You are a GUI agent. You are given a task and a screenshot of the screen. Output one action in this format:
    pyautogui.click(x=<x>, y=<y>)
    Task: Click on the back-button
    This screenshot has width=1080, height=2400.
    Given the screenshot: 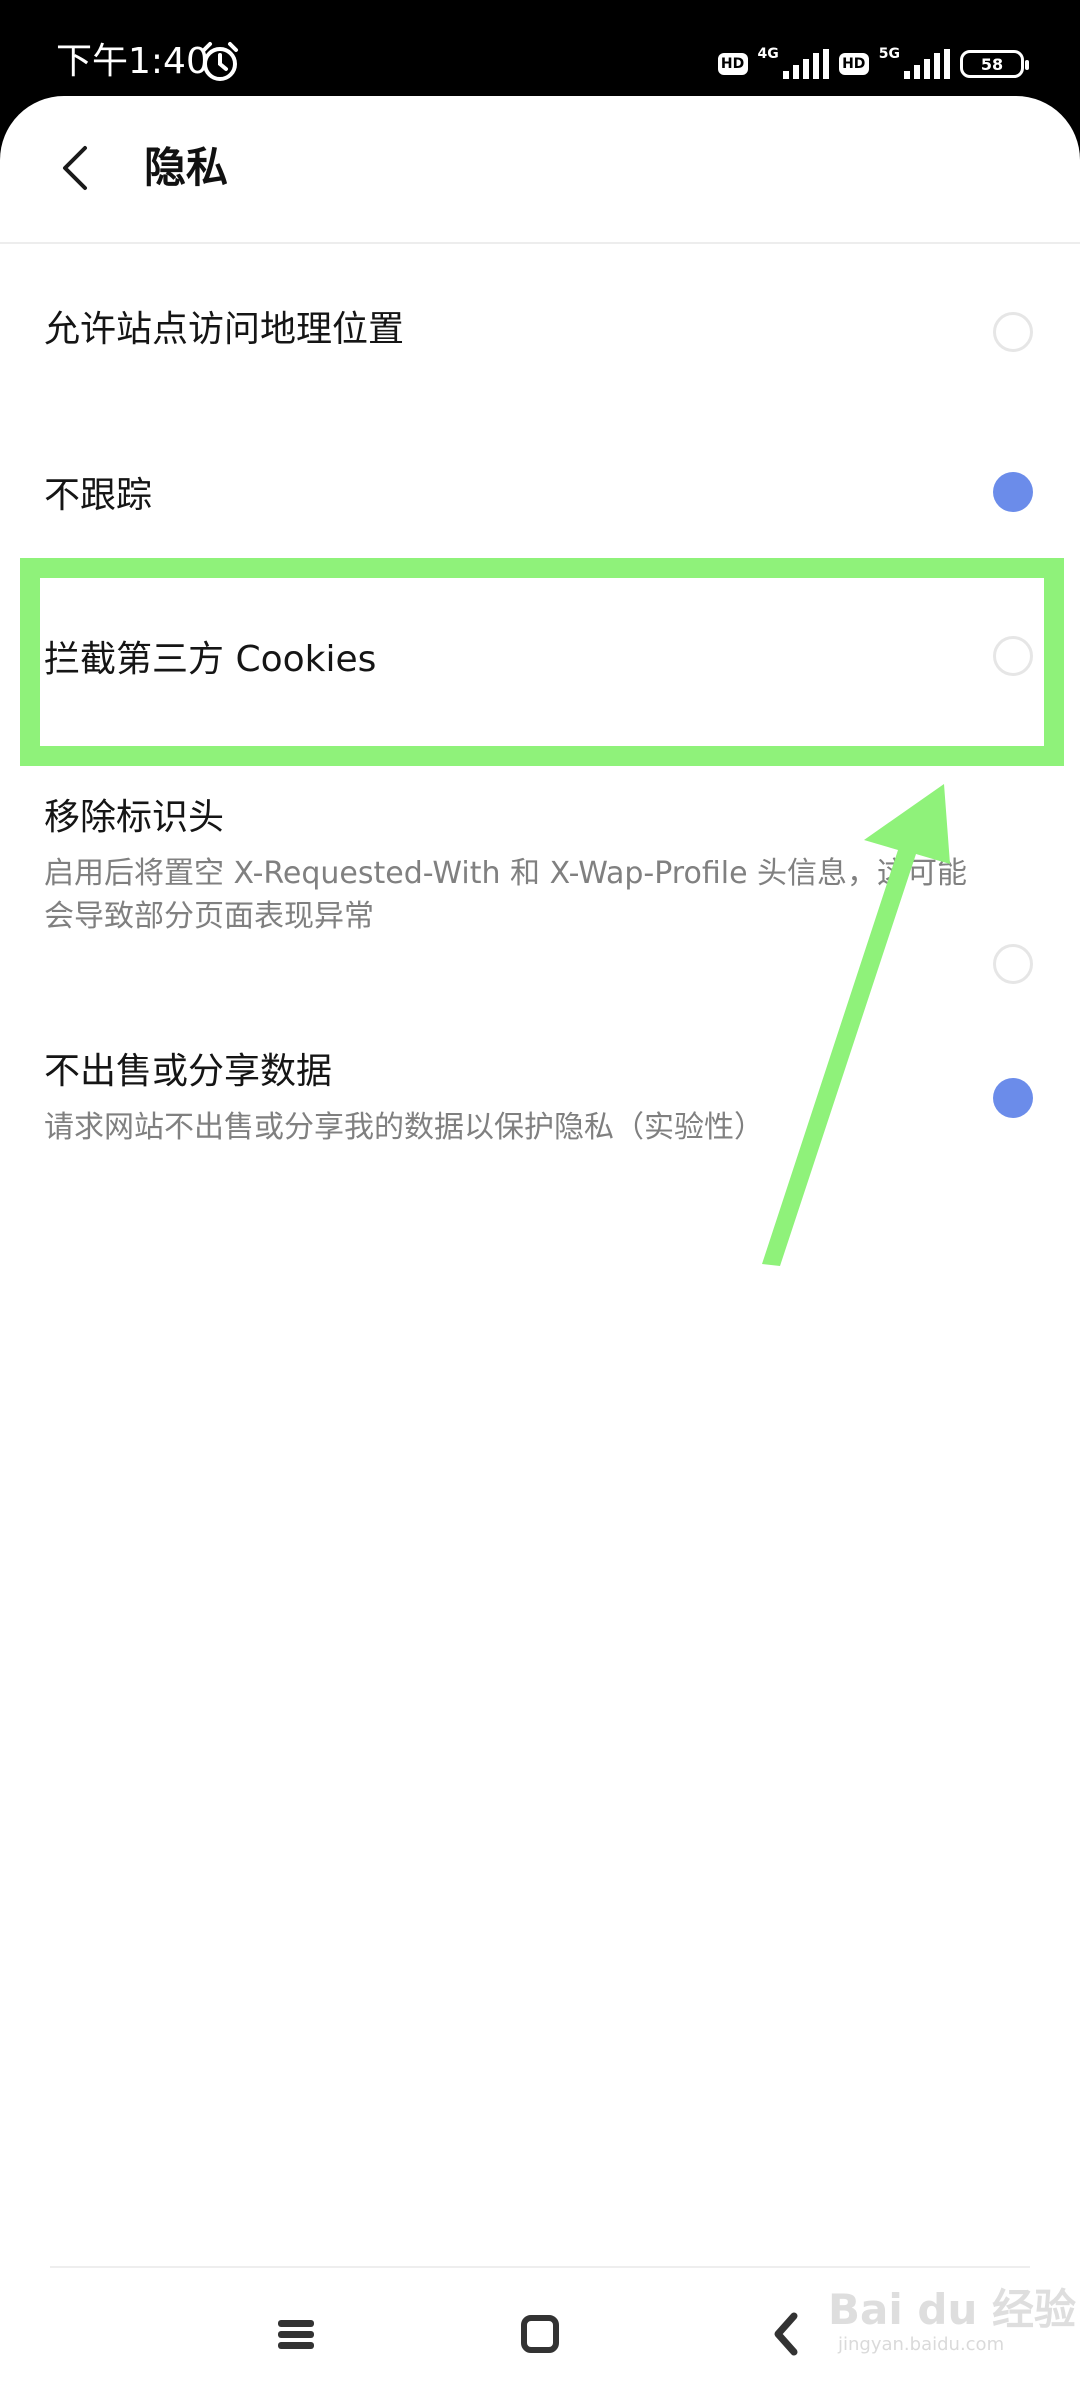 What is the action you would take?
    pyautogui.click(x=74, y=168)
    